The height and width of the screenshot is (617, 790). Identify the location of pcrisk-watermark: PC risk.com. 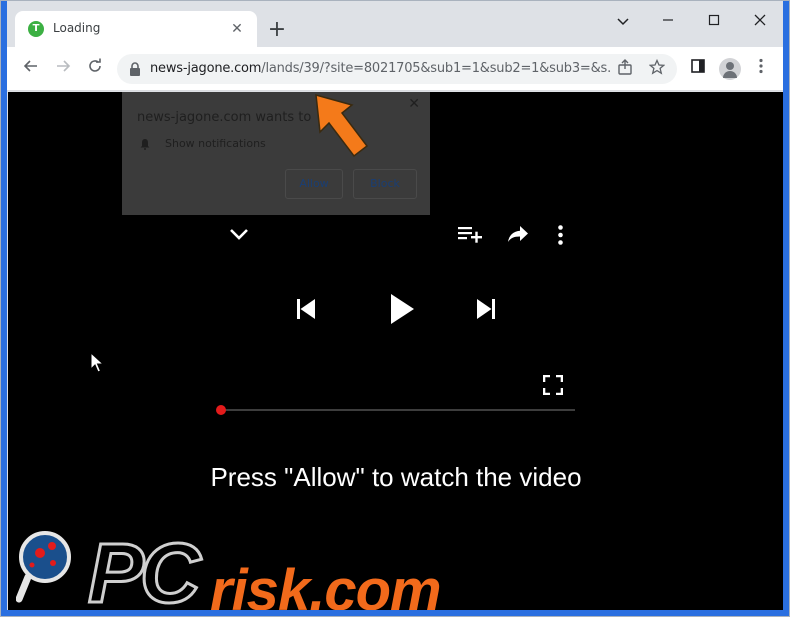
(396, 564).